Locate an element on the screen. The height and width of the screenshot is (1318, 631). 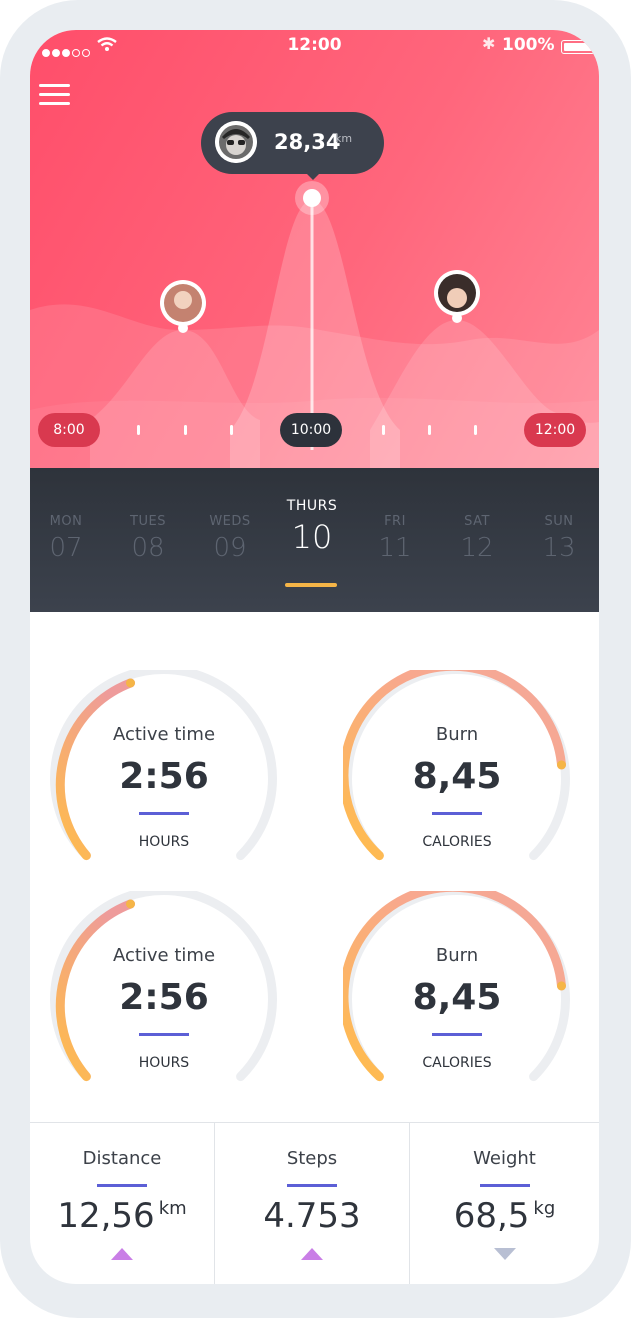
battery-icon is located at coordinates (578, 47).